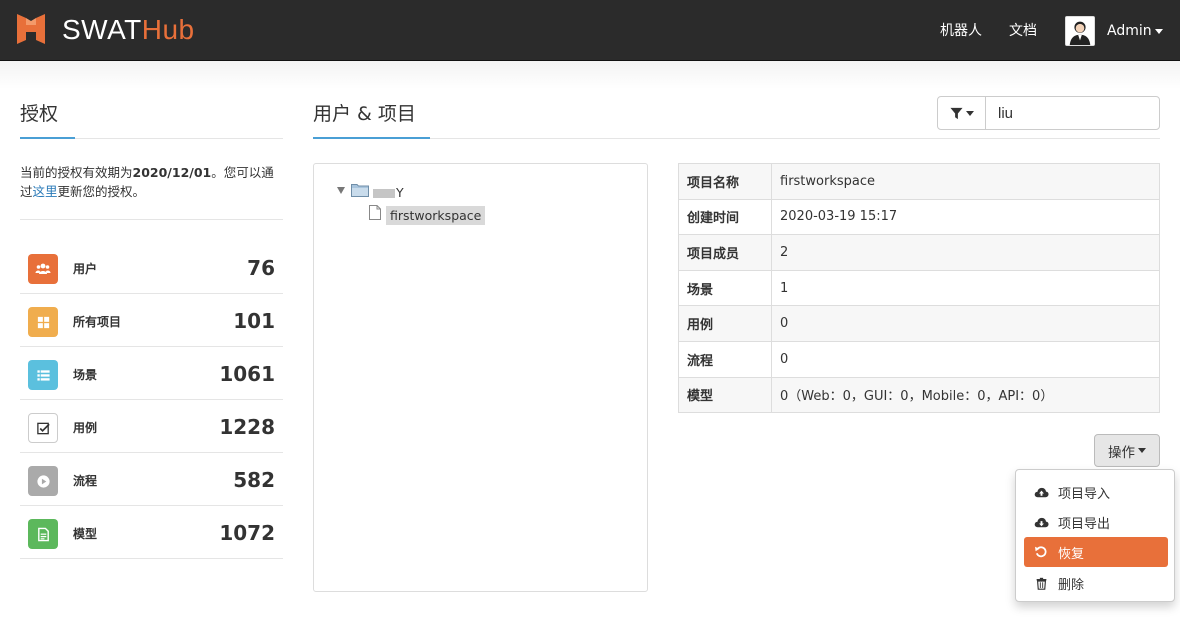 This screenshot has height=636, width=1180. What do you see at coordinates (85, 375) in the screenshot?
I see `stat-label: 场景` at bounding box center [85, 375].